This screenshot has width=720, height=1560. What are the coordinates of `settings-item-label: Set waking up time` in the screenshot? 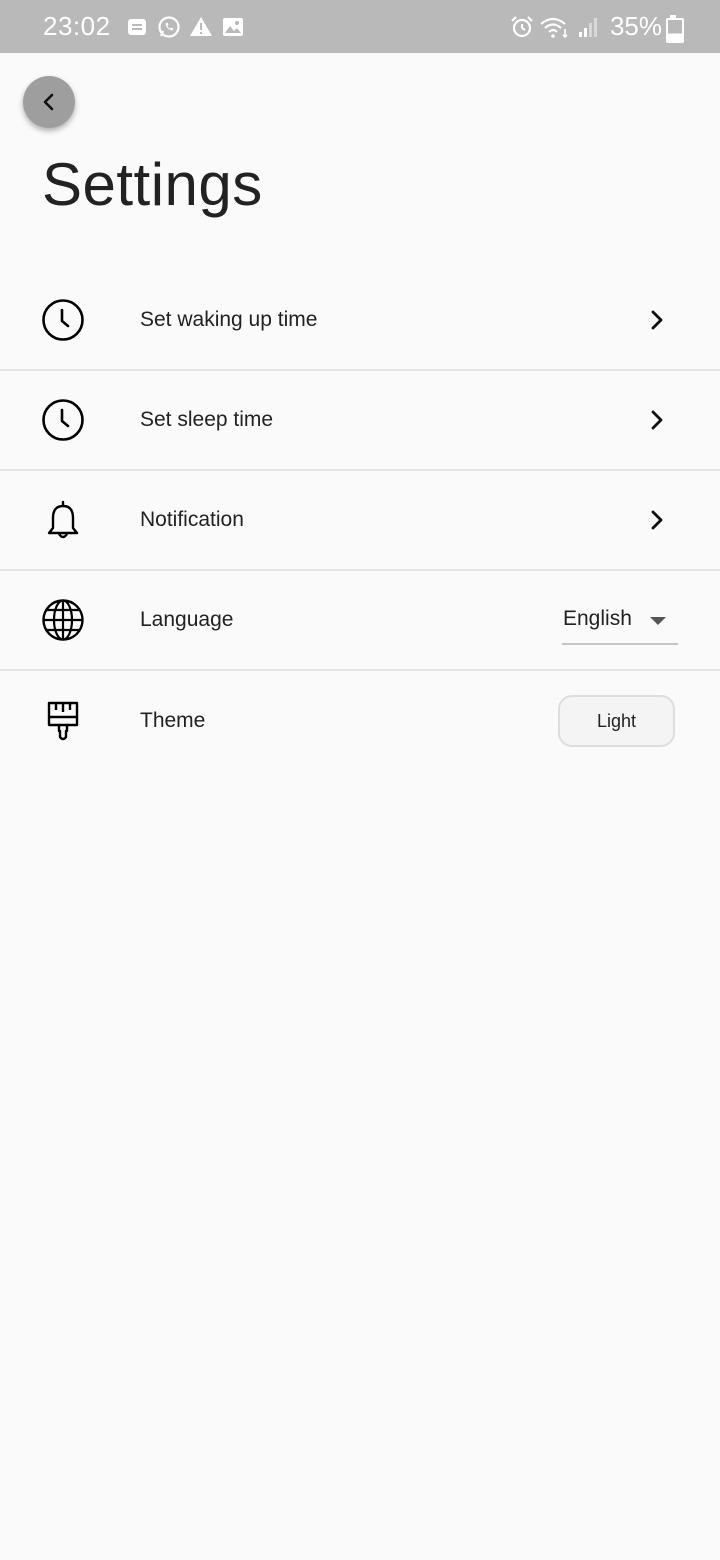 It's located at (229, 319).